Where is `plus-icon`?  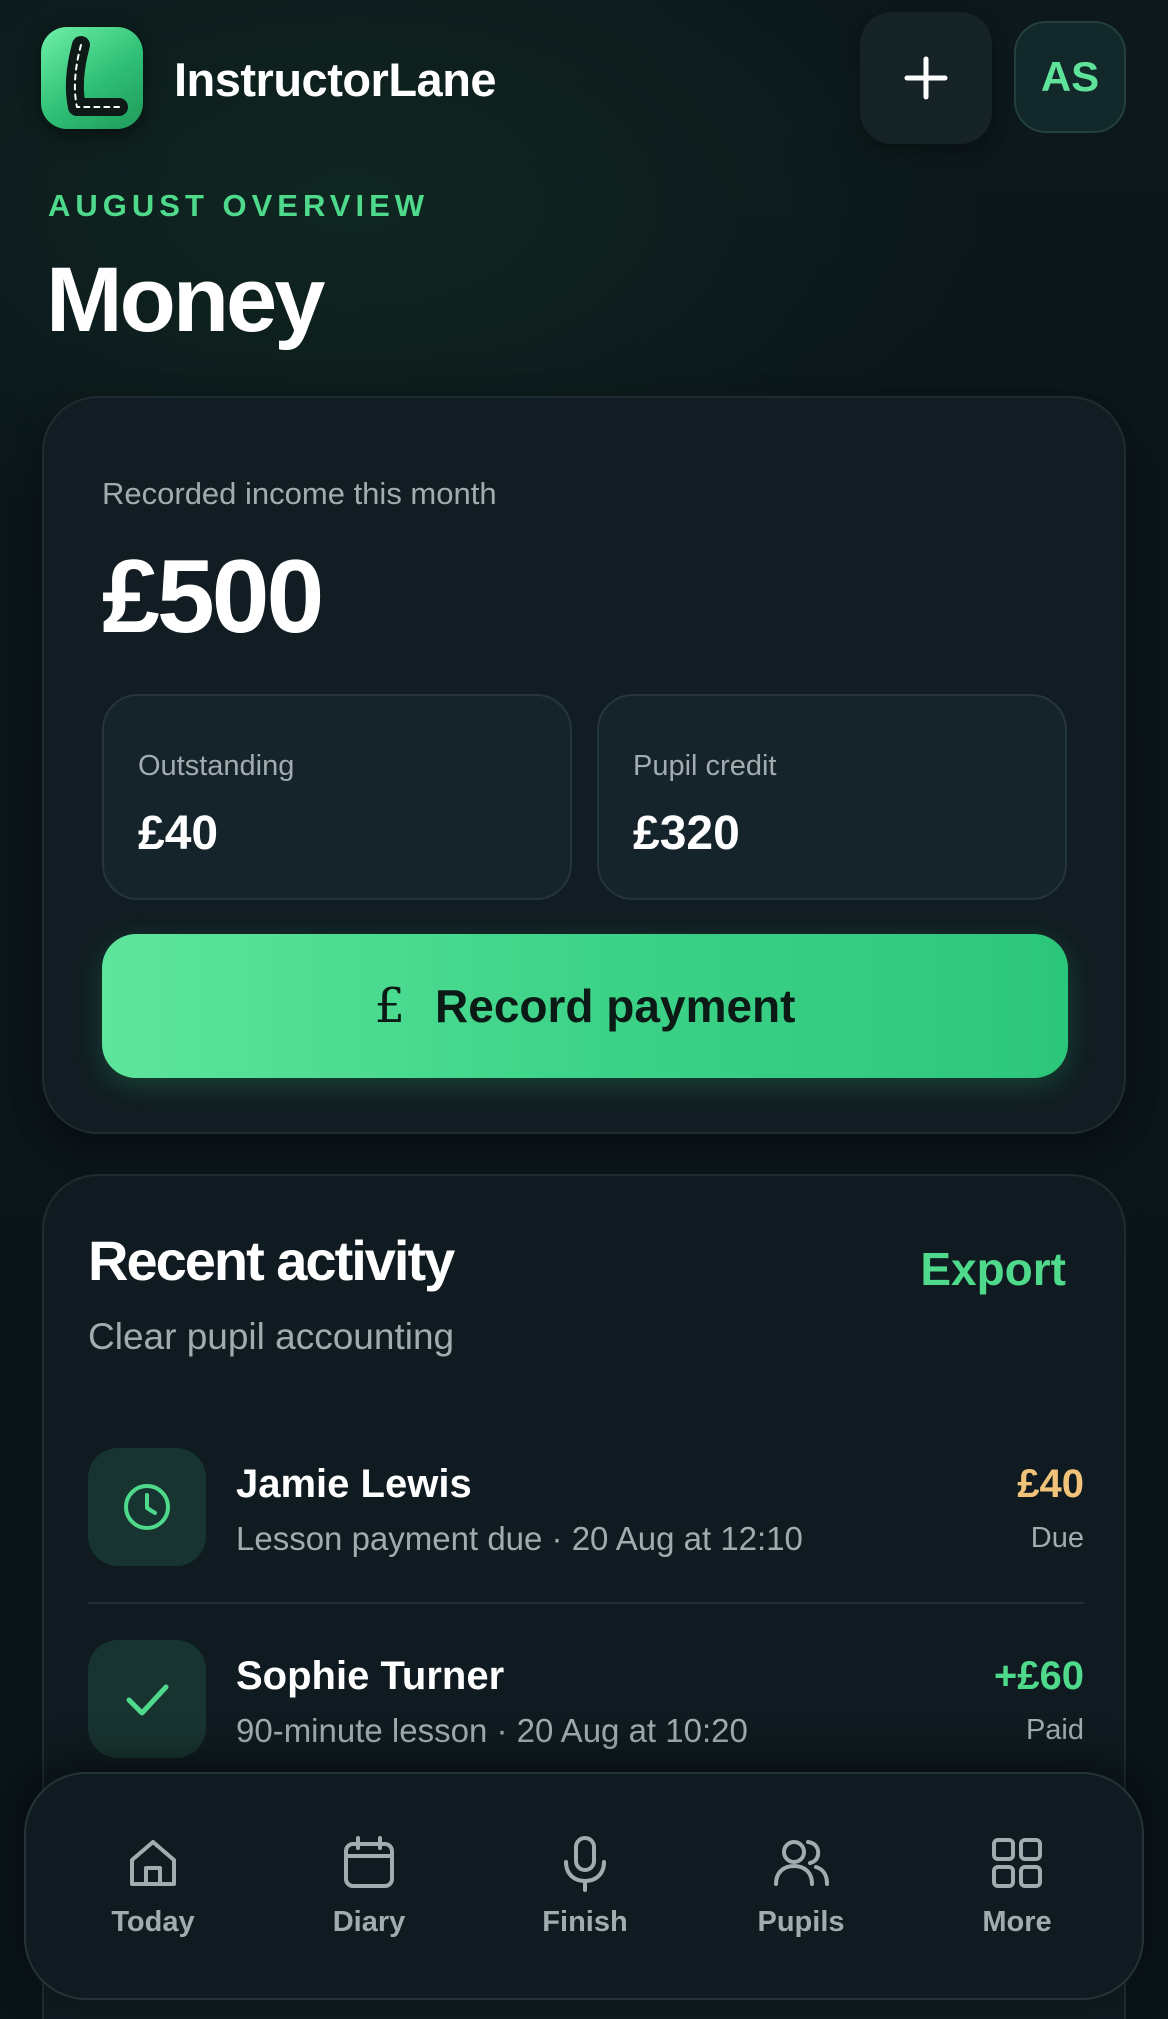 plus-icon is located at coordinates (926, 78).